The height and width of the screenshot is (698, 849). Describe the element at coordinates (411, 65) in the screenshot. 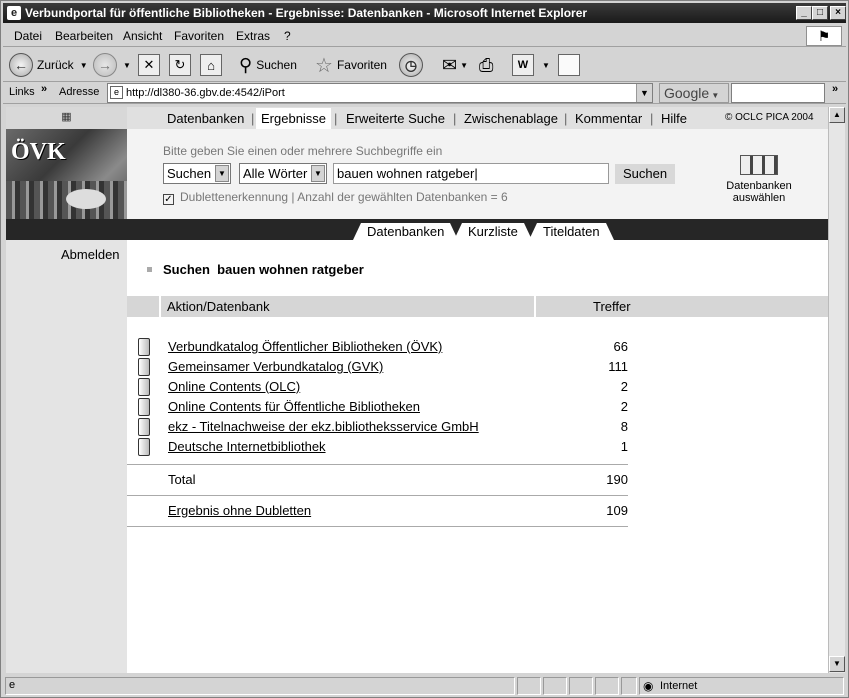

I see `history-button: ◷` at that location.